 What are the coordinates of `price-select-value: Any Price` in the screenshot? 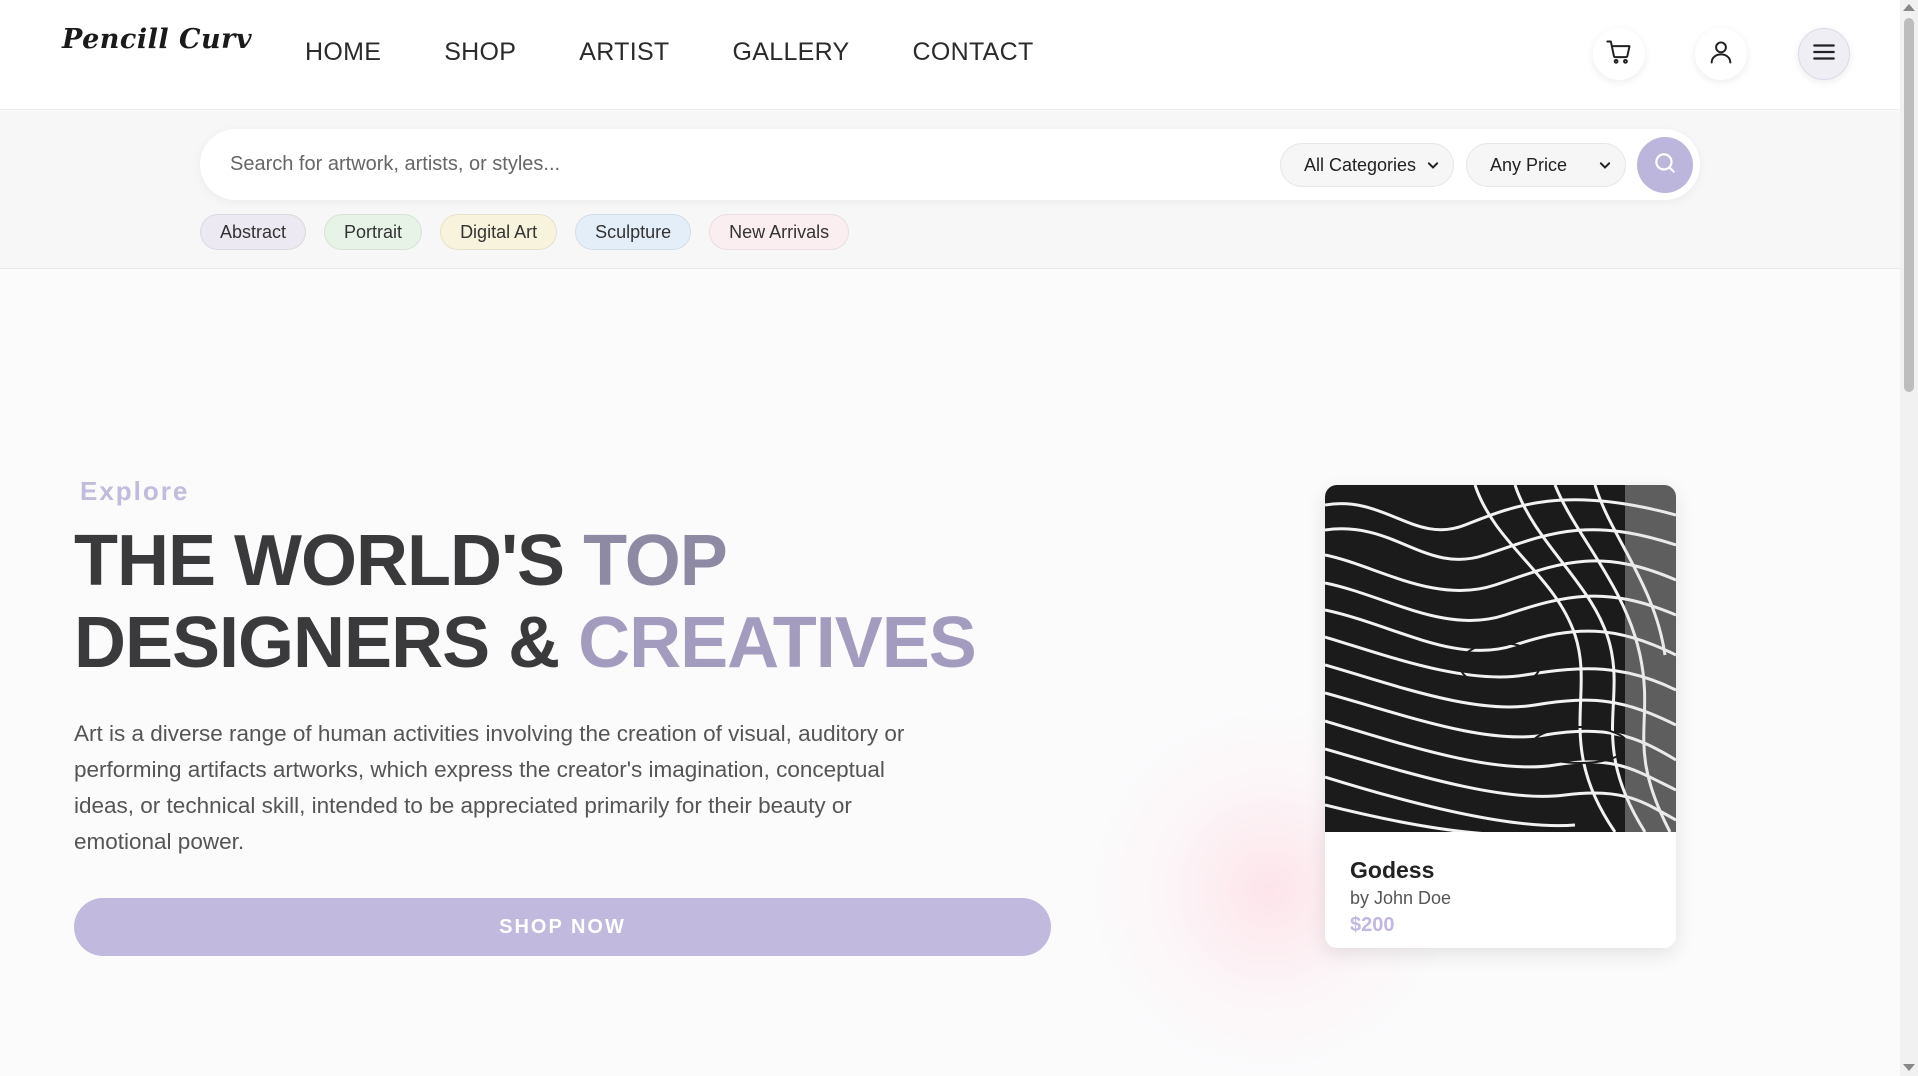 It's located at (1529, 164).